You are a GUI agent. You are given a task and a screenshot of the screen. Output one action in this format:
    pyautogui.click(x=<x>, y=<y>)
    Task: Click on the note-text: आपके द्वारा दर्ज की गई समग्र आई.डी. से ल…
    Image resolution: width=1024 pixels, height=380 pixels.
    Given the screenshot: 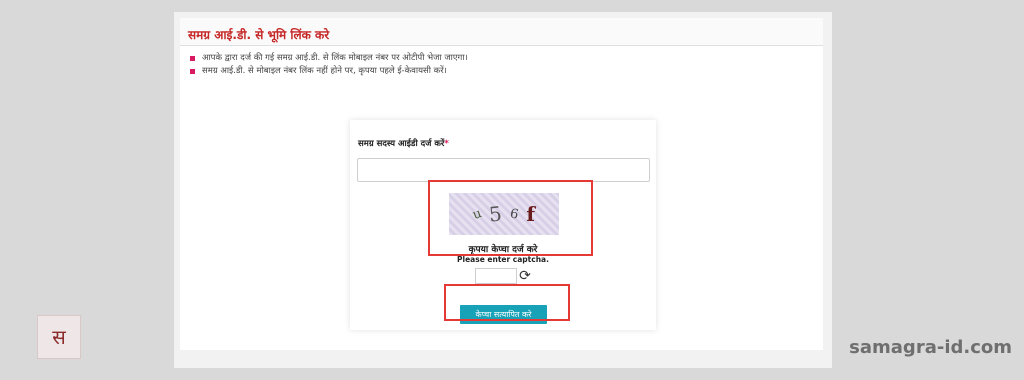 What is the action you would take?
    pyautogui.click(x=335, y=58)
    